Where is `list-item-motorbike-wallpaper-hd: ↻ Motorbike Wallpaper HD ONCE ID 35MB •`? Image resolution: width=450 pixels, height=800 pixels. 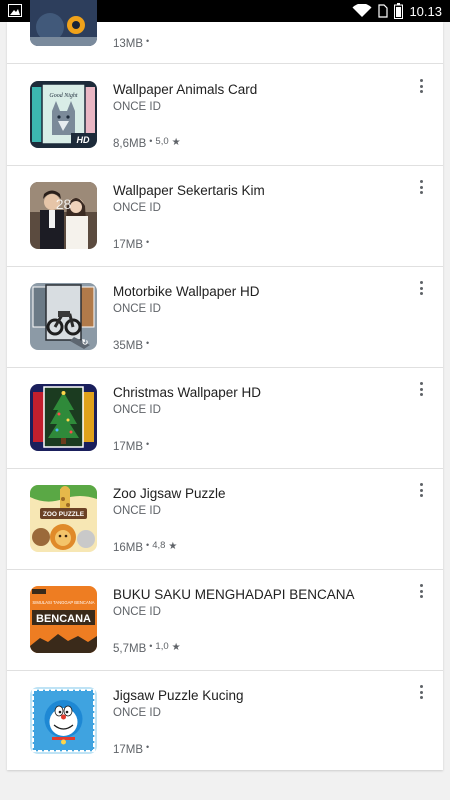
list-item-motorbike-wallpaper-hd: ↻ Motorbike Wallpaper HD ONCE ID 35MB • is located at coordinates (225, 317).